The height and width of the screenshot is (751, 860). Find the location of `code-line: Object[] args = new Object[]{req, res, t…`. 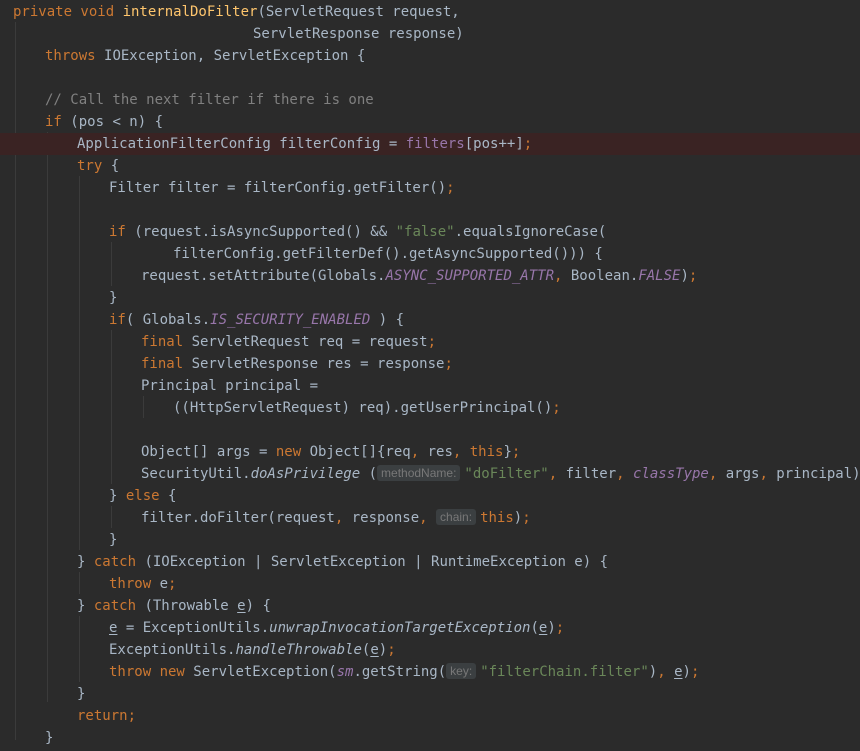

code-line: Object[] args = new Object[]{req, res, t… is located at coordinates (430, 452).